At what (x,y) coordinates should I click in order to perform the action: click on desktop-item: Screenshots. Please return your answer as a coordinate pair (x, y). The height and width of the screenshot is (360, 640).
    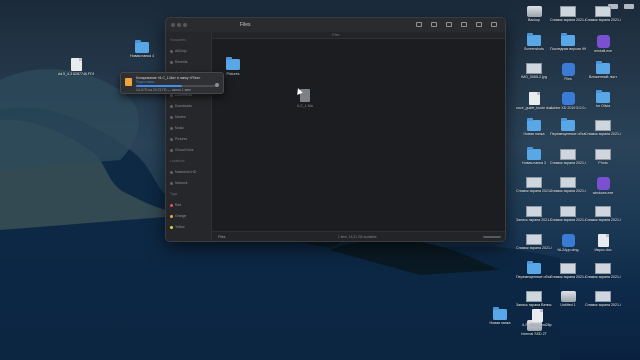
    Looking at the image, I should click on (534, 41).